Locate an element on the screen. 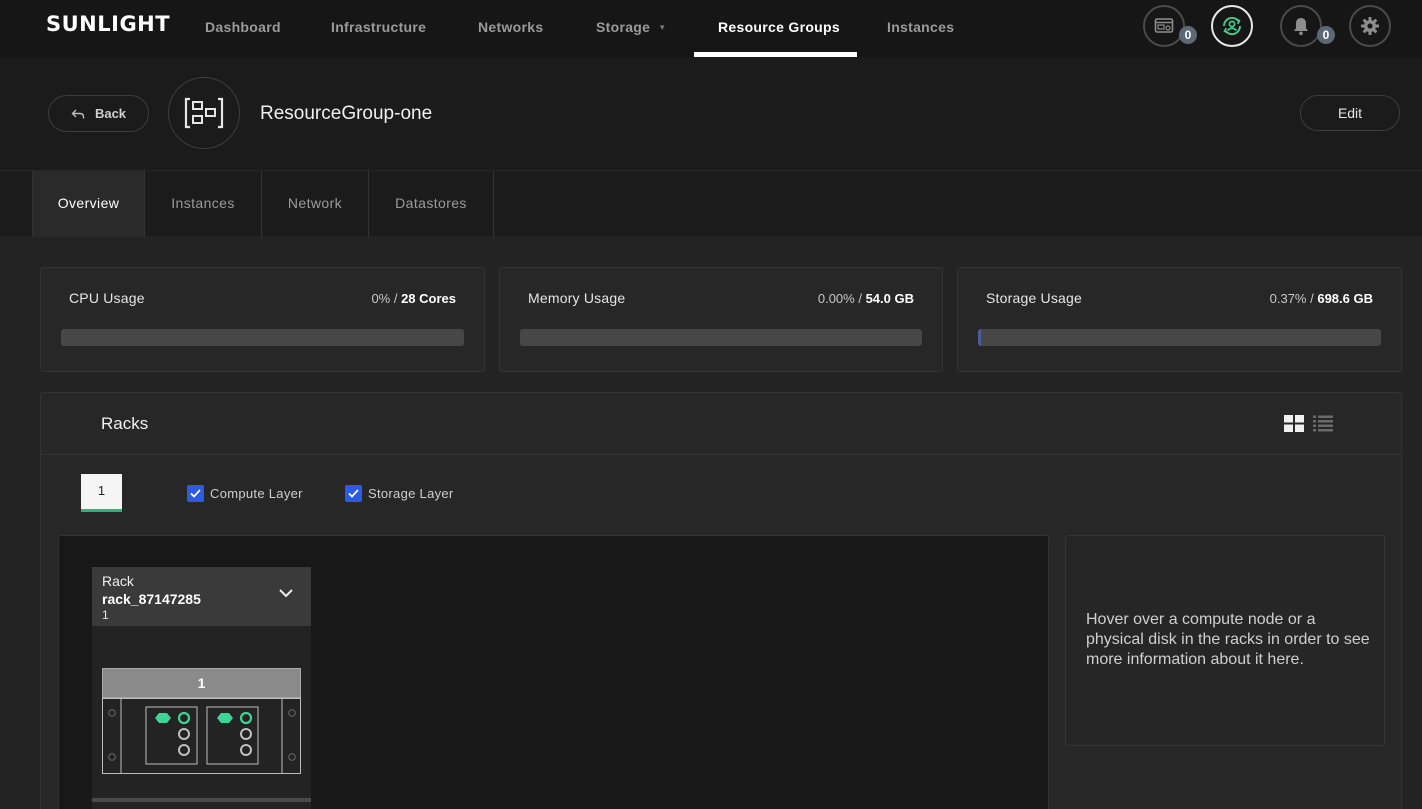 This screenshot has width=1422, height=809. user-sync-button is located at coordinates (1232, 26).